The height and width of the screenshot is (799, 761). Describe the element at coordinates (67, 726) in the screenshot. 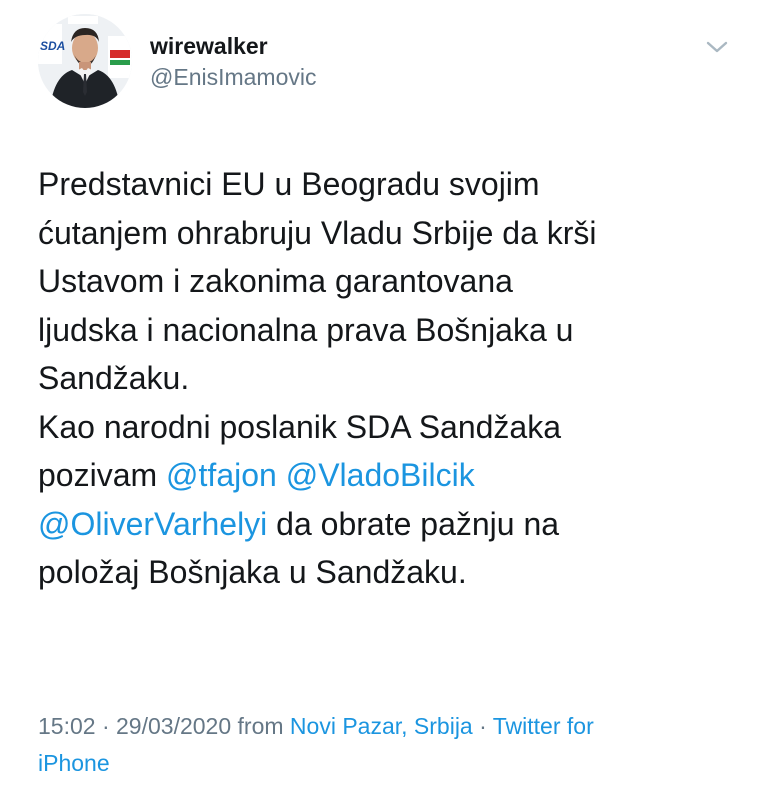

I see `tweet-time: 15:02` at that location.